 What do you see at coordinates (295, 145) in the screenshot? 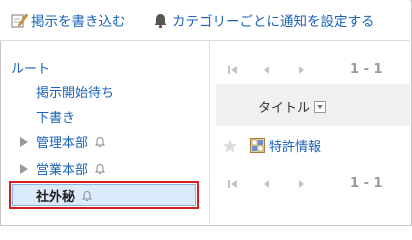
I see `bulletin-title-link: 特許情報` at bounding box center [295, 145].